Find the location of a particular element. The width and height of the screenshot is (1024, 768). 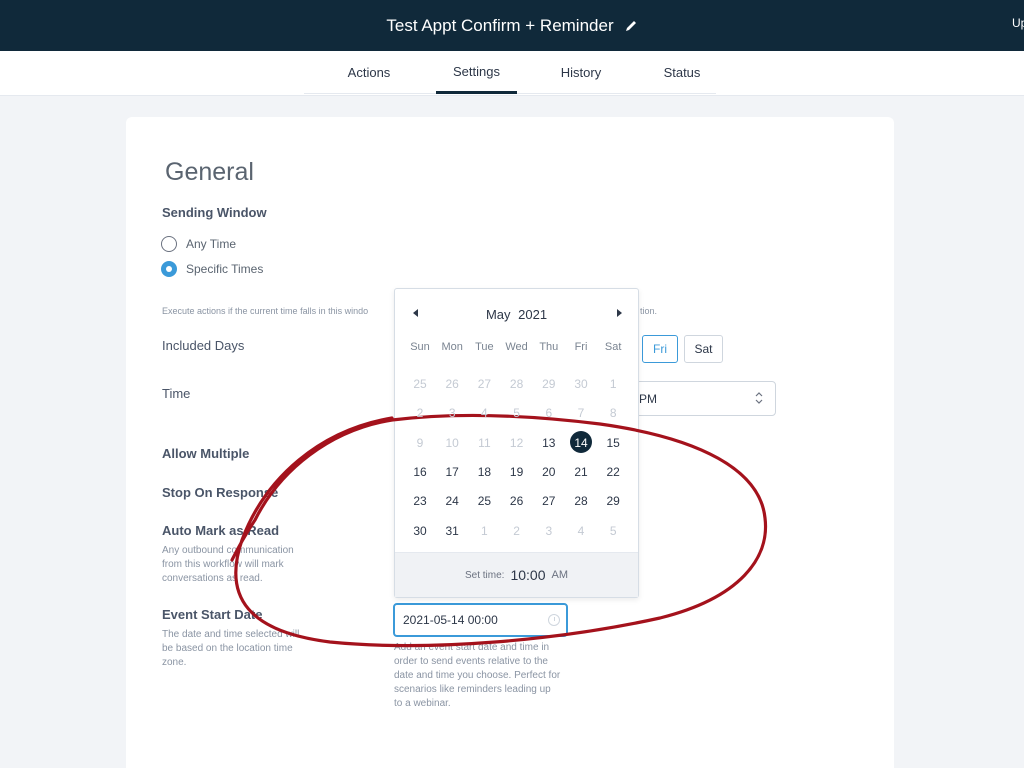

radio-any-time is located at coordinates (169, 244).